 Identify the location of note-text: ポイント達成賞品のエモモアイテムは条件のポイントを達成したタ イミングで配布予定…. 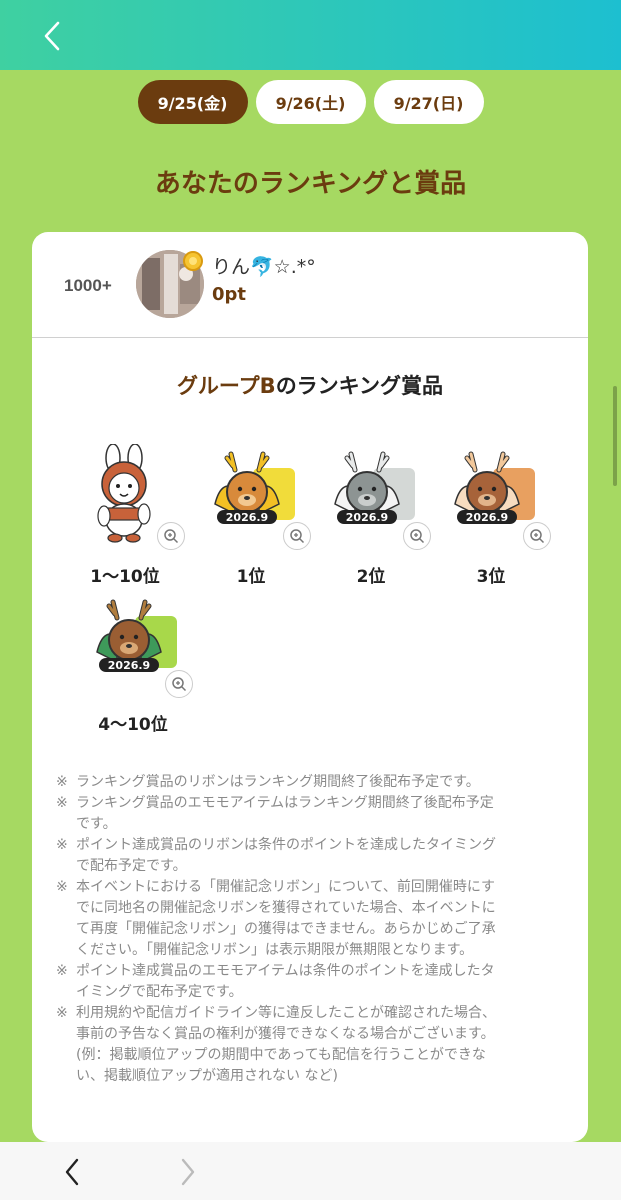
(285, 982).